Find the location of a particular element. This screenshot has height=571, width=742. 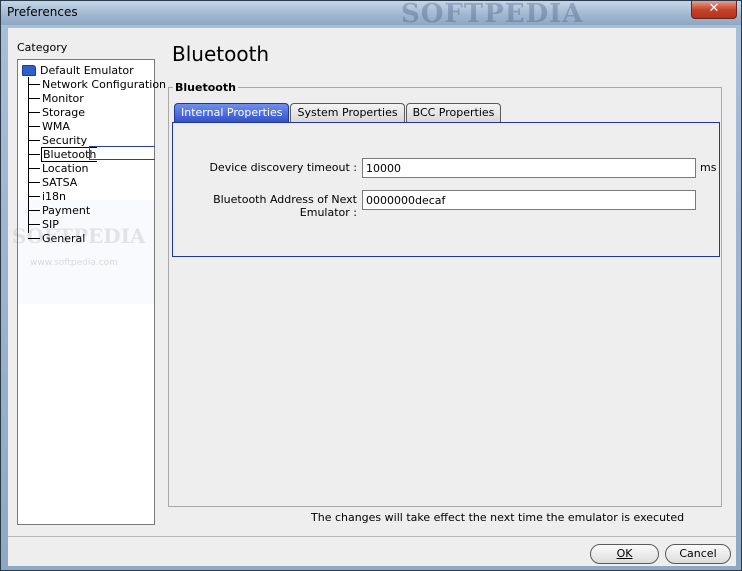

tree-item-wma: WMA is located at coordinates (49, 126).